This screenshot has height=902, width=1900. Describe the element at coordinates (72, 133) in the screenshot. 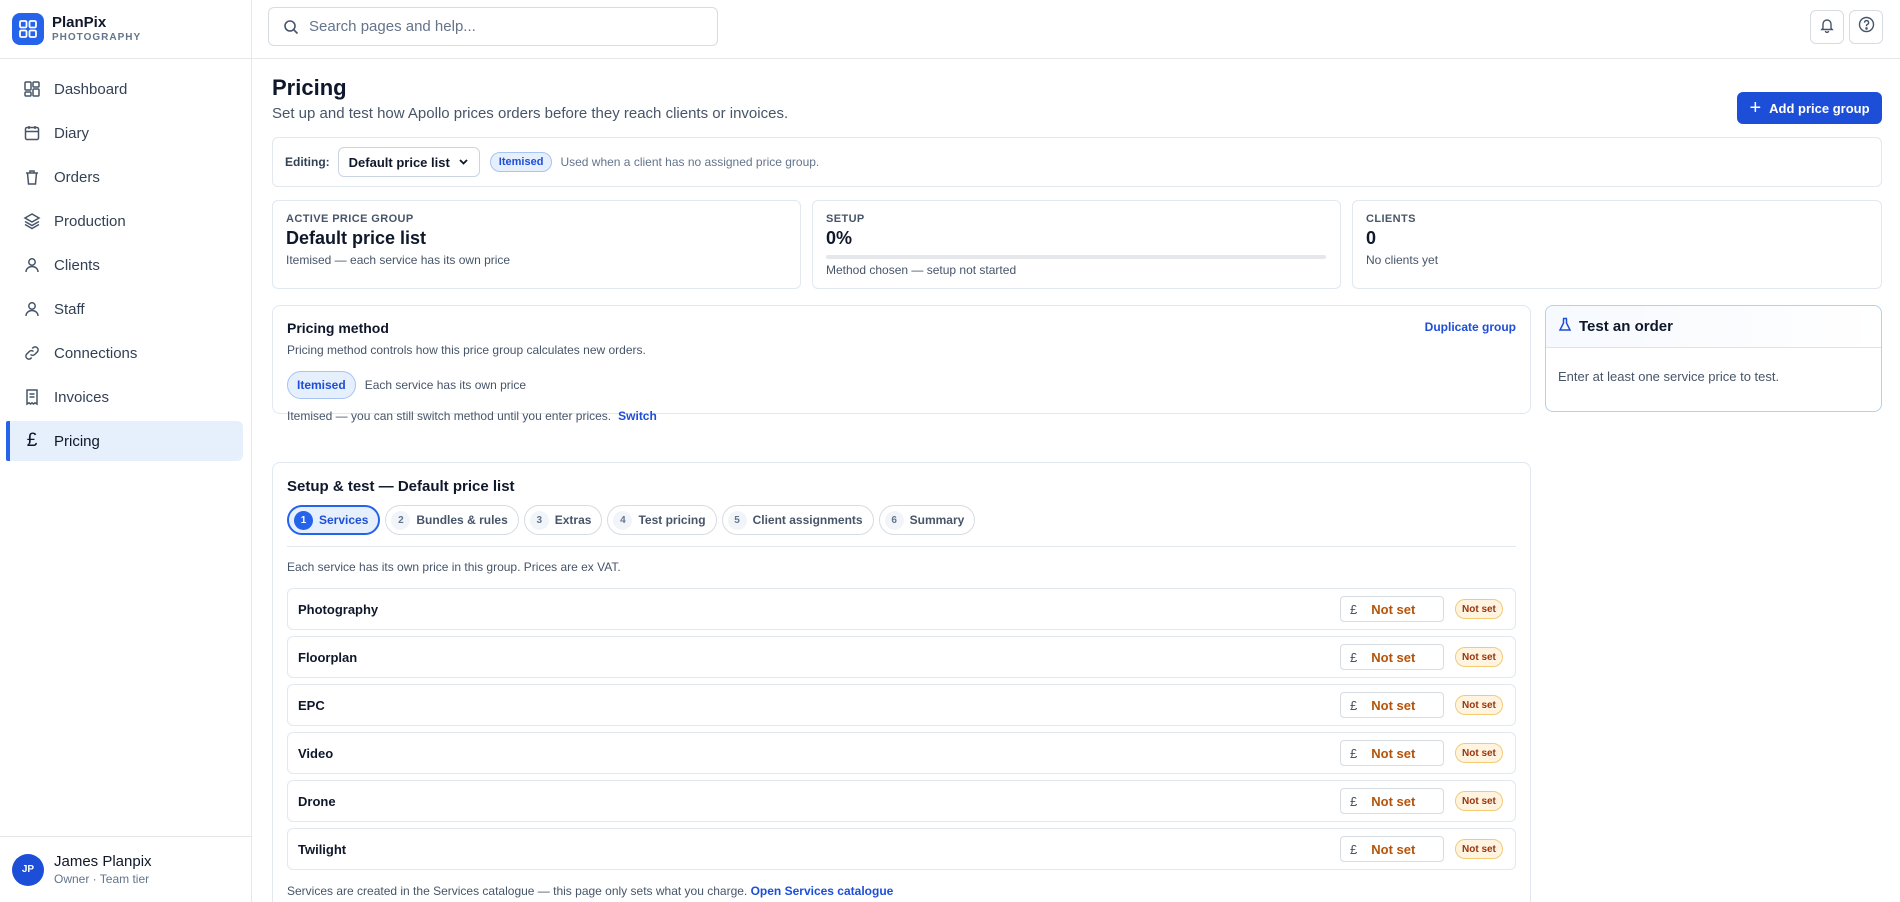

I see `sidebar-item-label: Diary` at that location.